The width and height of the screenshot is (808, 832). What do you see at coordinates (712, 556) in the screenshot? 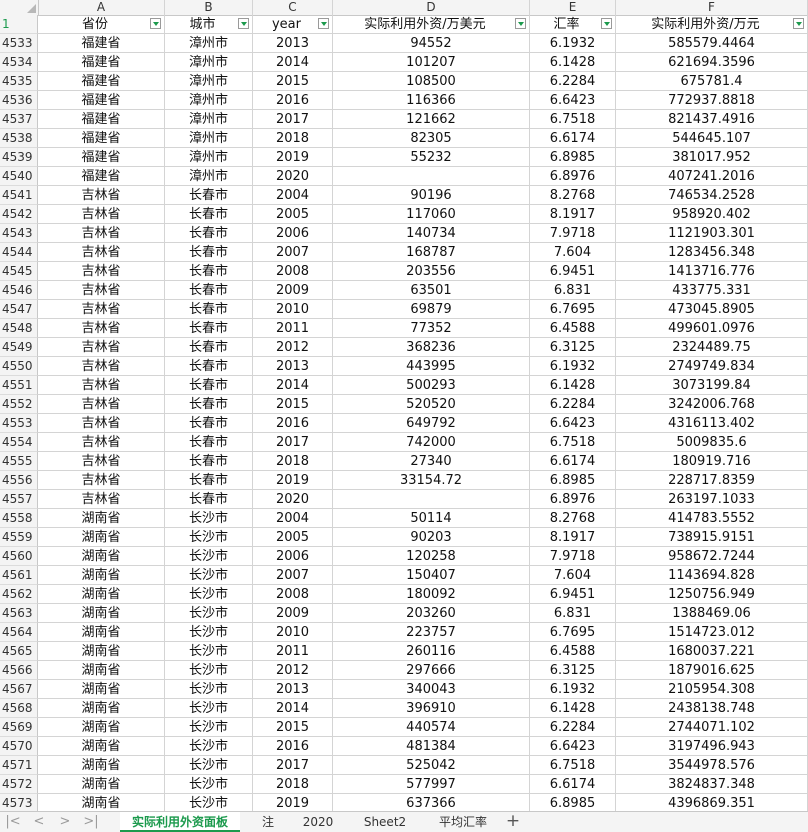
I see `table-cell: 958672.7244` at bounding box center [712, 556].